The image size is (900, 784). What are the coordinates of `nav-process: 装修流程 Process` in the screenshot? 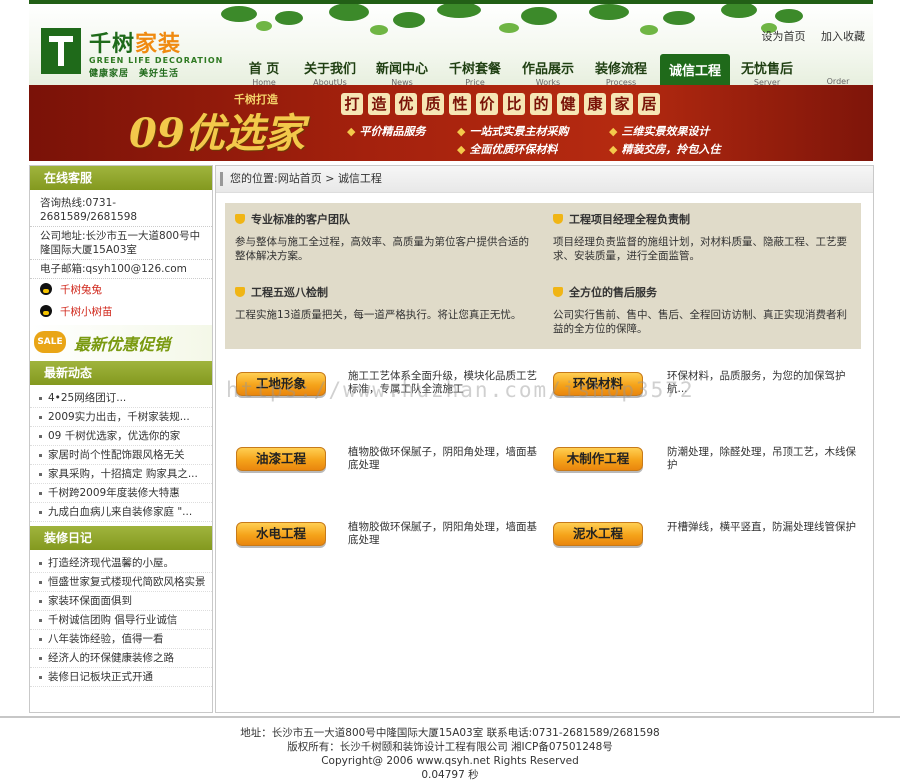 It's located at (621, 70).